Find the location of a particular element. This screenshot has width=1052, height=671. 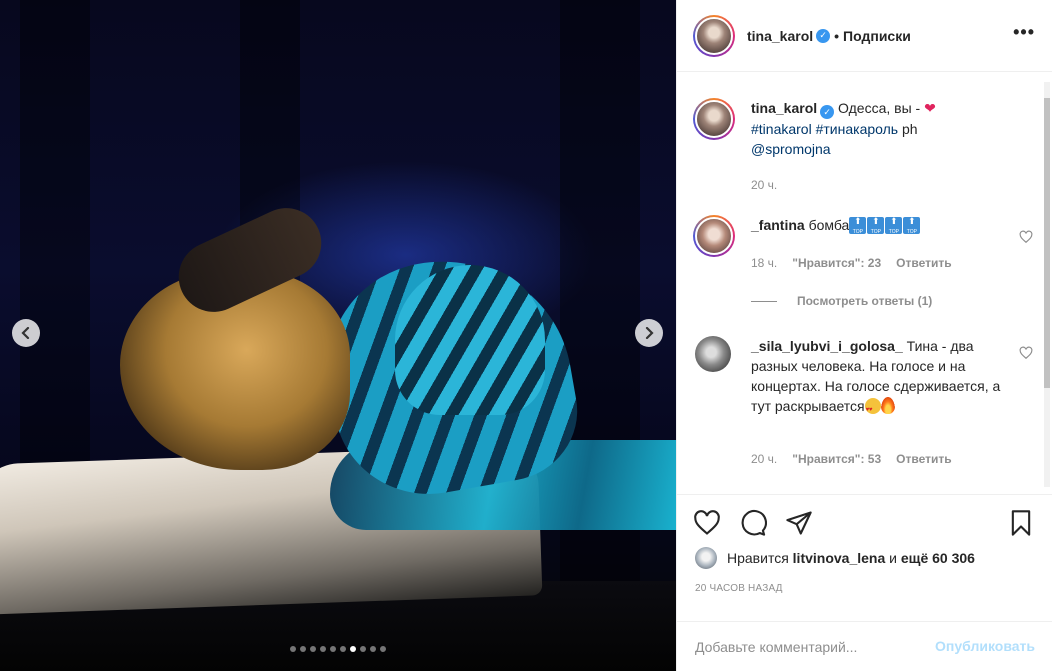

comment-username: _fantina is located at coordinates (778, 225).